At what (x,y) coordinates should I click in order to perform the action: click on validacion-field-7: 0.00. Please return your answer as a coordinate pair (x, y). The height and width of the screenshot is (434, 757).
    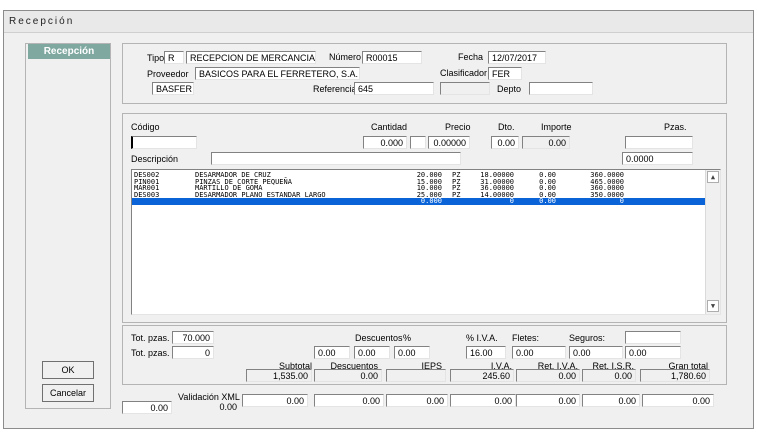
    Looking at the image, I should click on (611, 400).